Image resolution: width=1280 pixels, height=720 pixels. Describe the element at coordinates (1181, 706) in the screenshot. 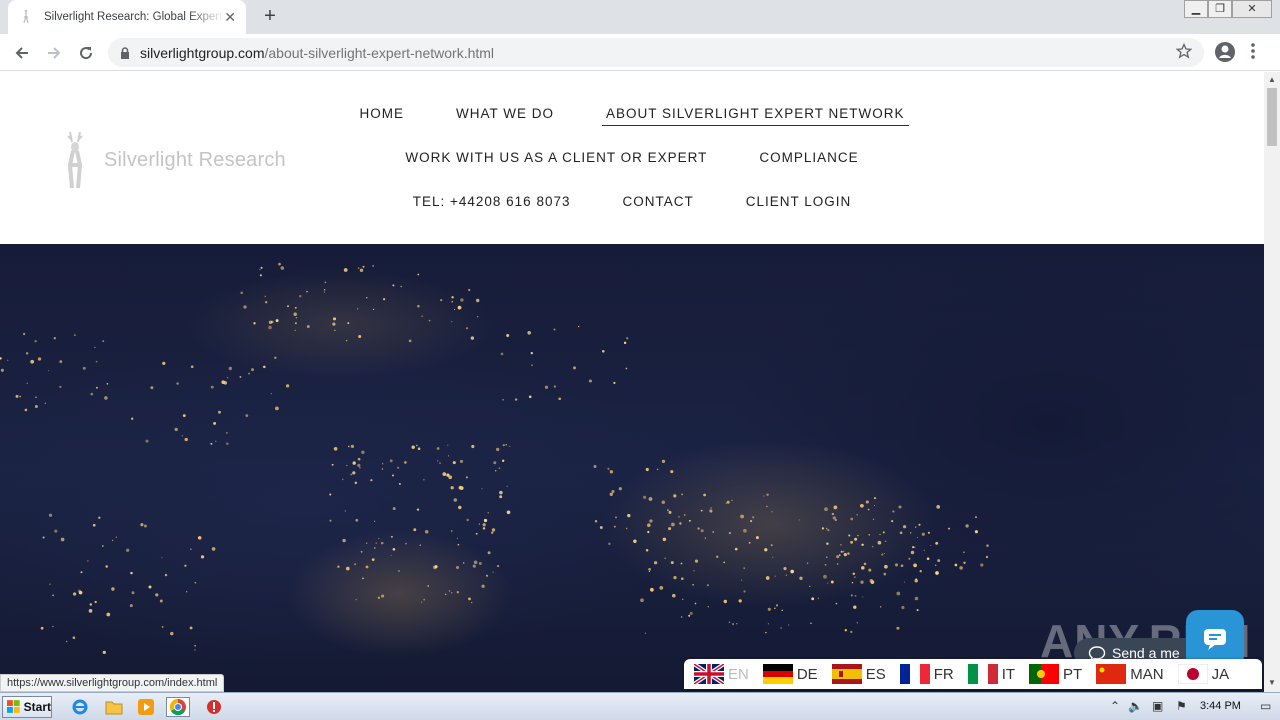

I see `action-center-flag-icon: ⚑` at that location.